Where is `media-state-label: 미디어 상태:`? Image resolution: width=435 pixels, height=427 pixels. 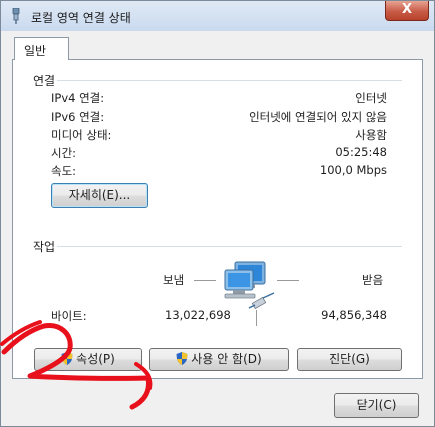 media-state-label: 미디어 상태: is located at coordinates (81, 135).